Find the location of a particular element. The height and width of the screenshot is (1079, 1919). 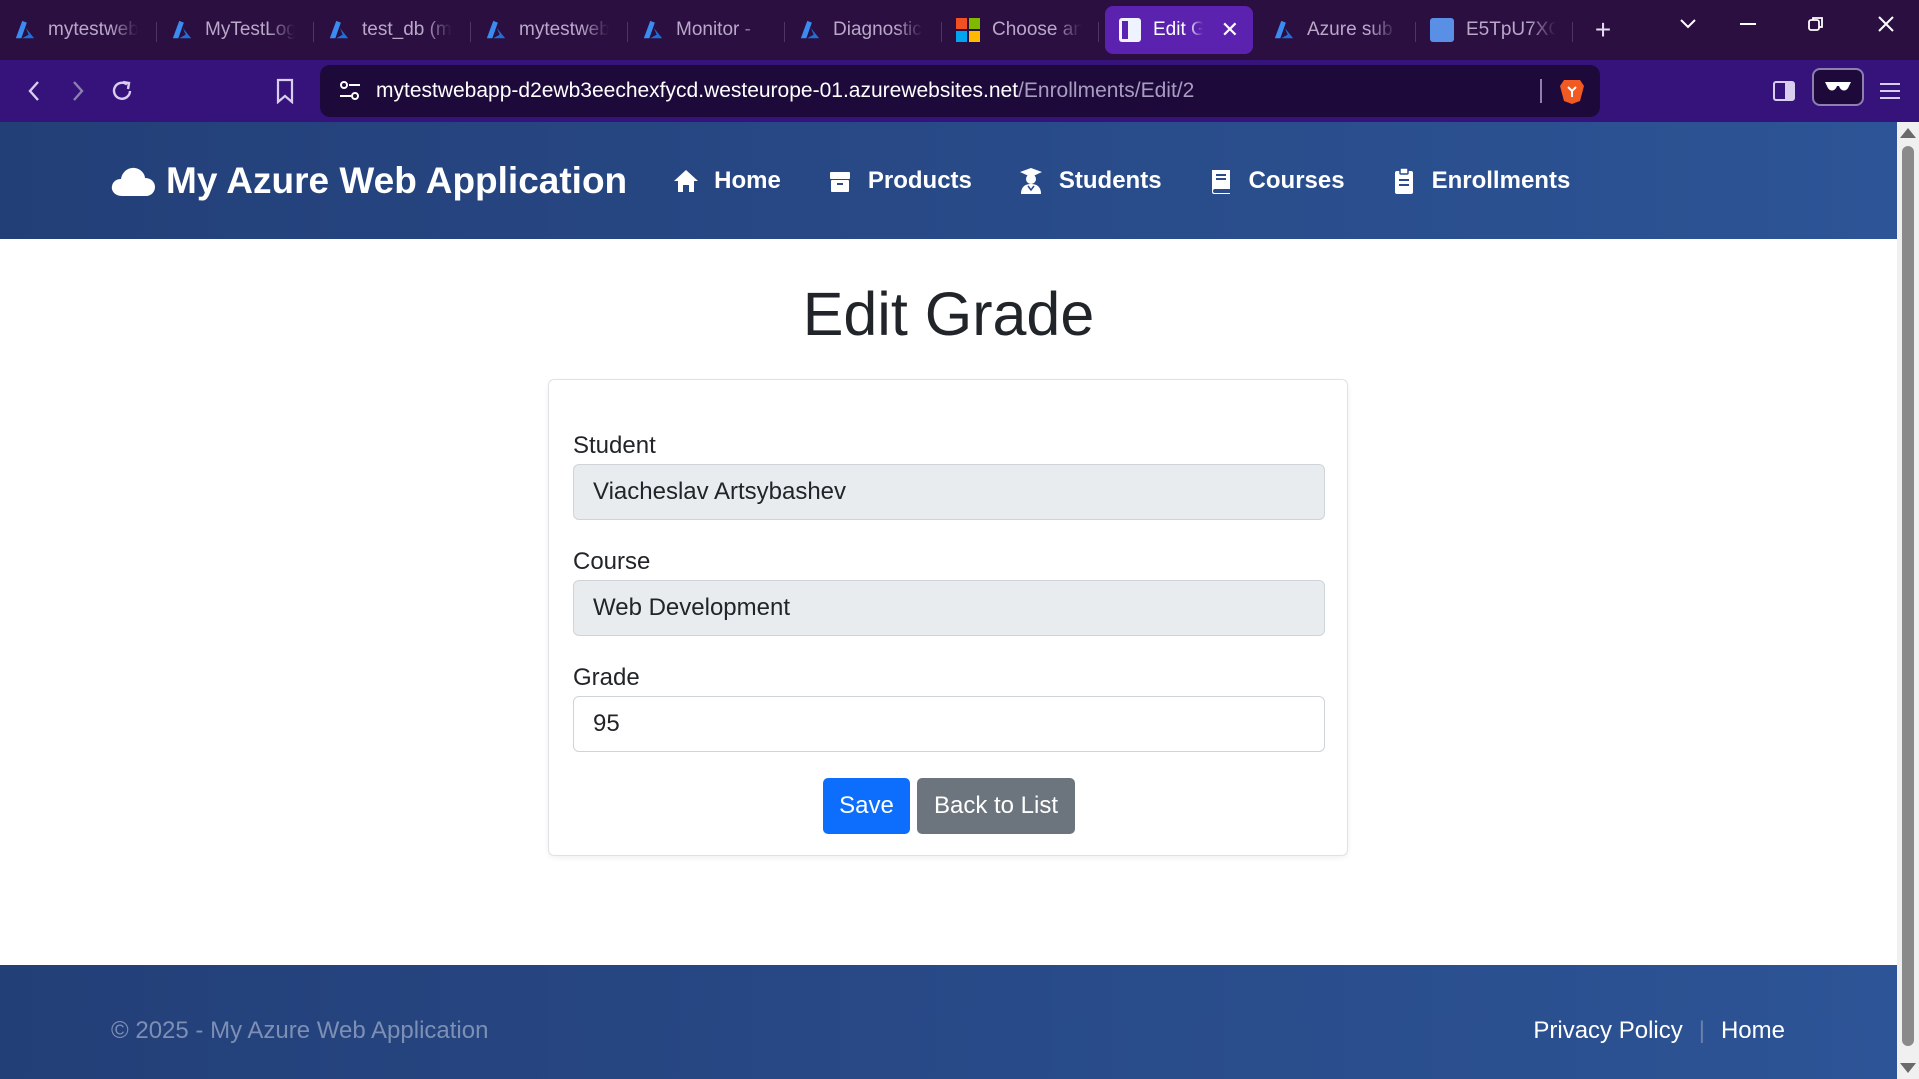

nav-label: Students is located at coordinates (1110, 180).